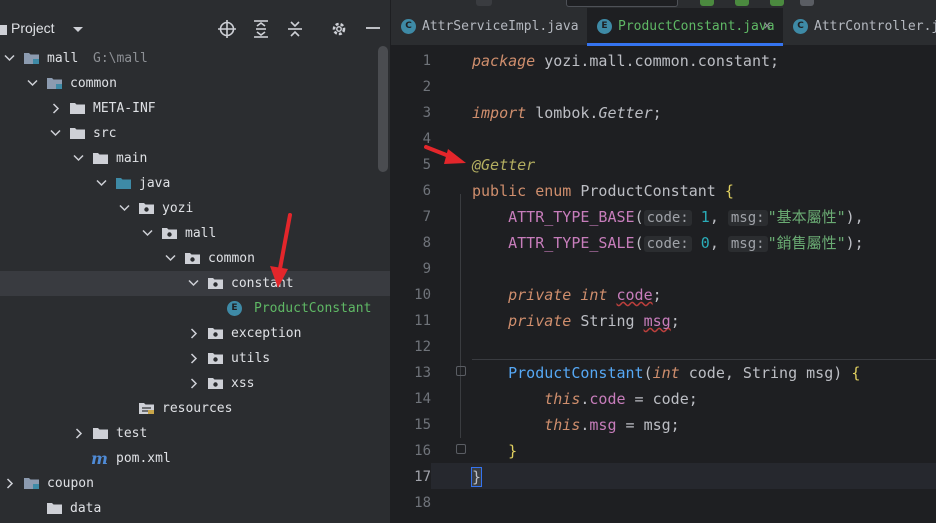 The height and width of the screenshot is (523, 936). I want to click on paren-close: );, so click(854, 243).